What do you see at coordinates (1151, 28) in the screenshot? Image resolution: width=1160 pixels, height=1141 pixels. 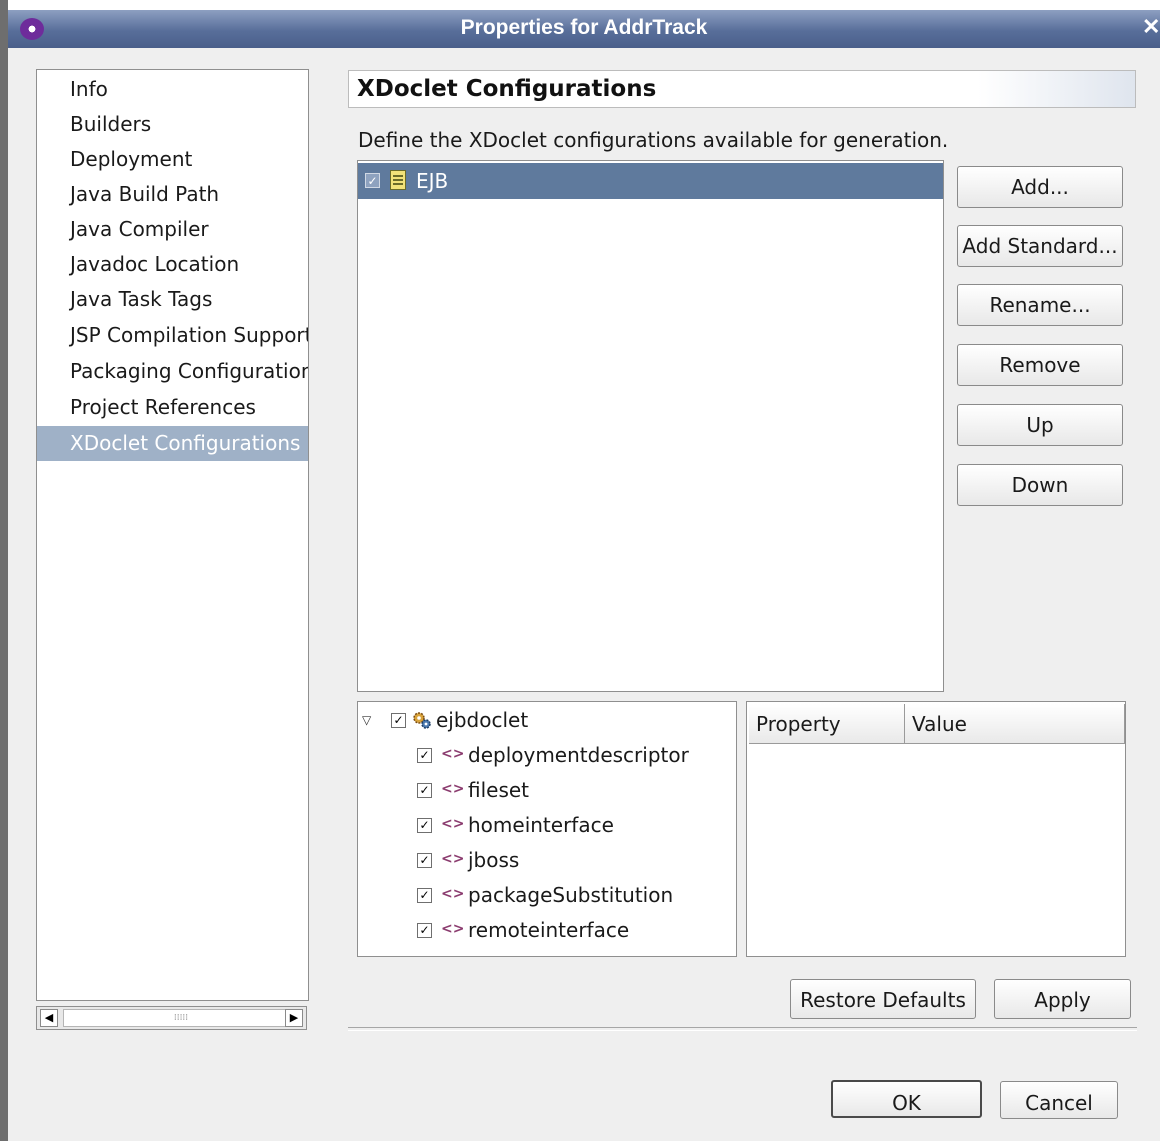 I see `close-icon: ✕` at bounding box center [1151, 28].